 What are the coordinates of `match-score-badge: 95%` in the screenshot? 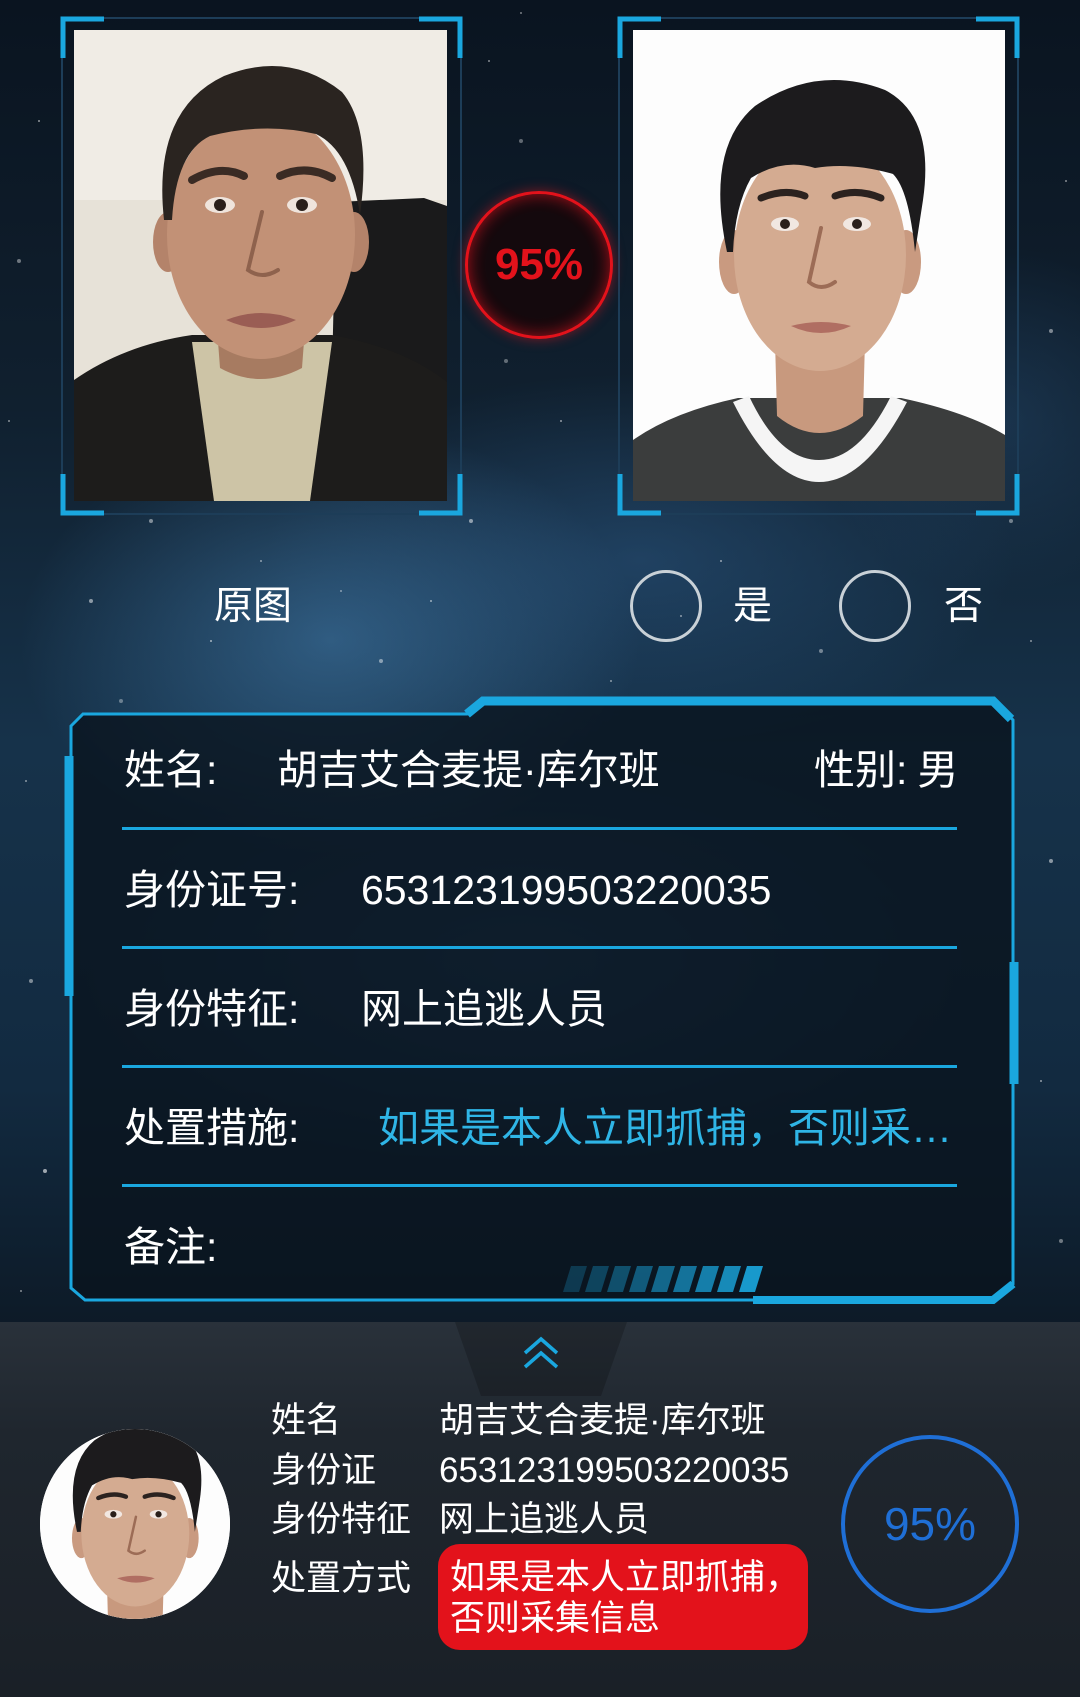 It's located at (539, 265).